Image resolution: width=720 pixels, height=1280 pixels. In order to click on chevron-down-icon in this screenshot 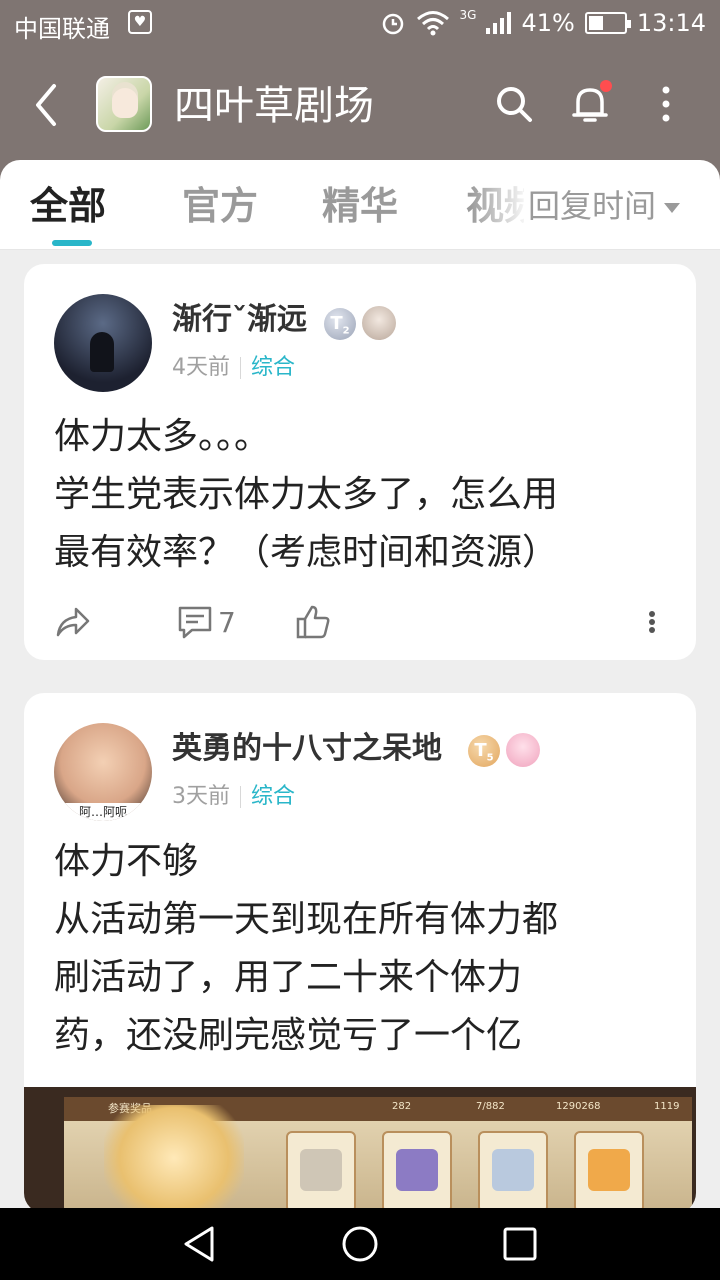, I will do `click(672, 208)`.